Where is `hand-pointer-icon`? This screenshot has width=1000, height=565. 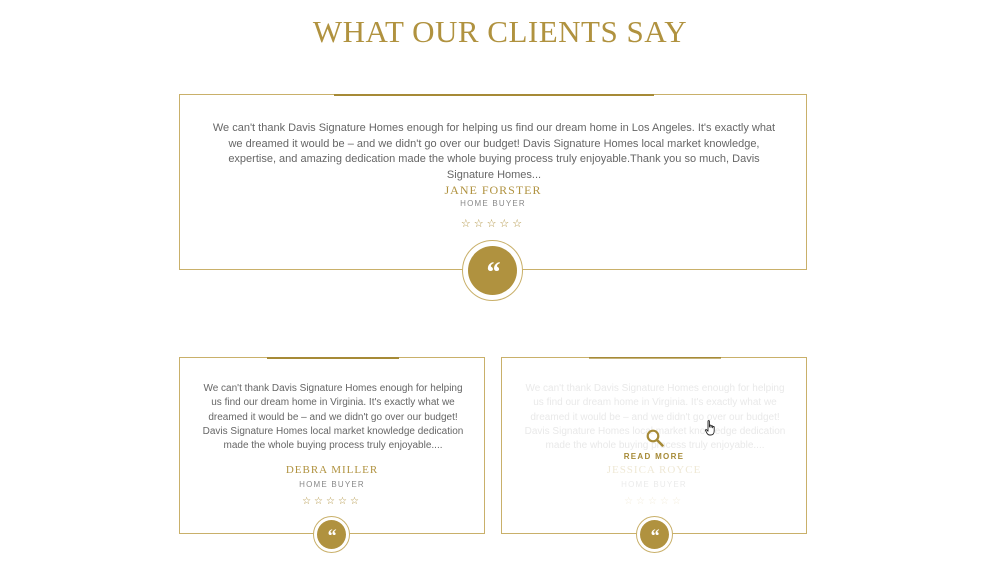
hand-pointer-icon is located at coordinates (710, 428).